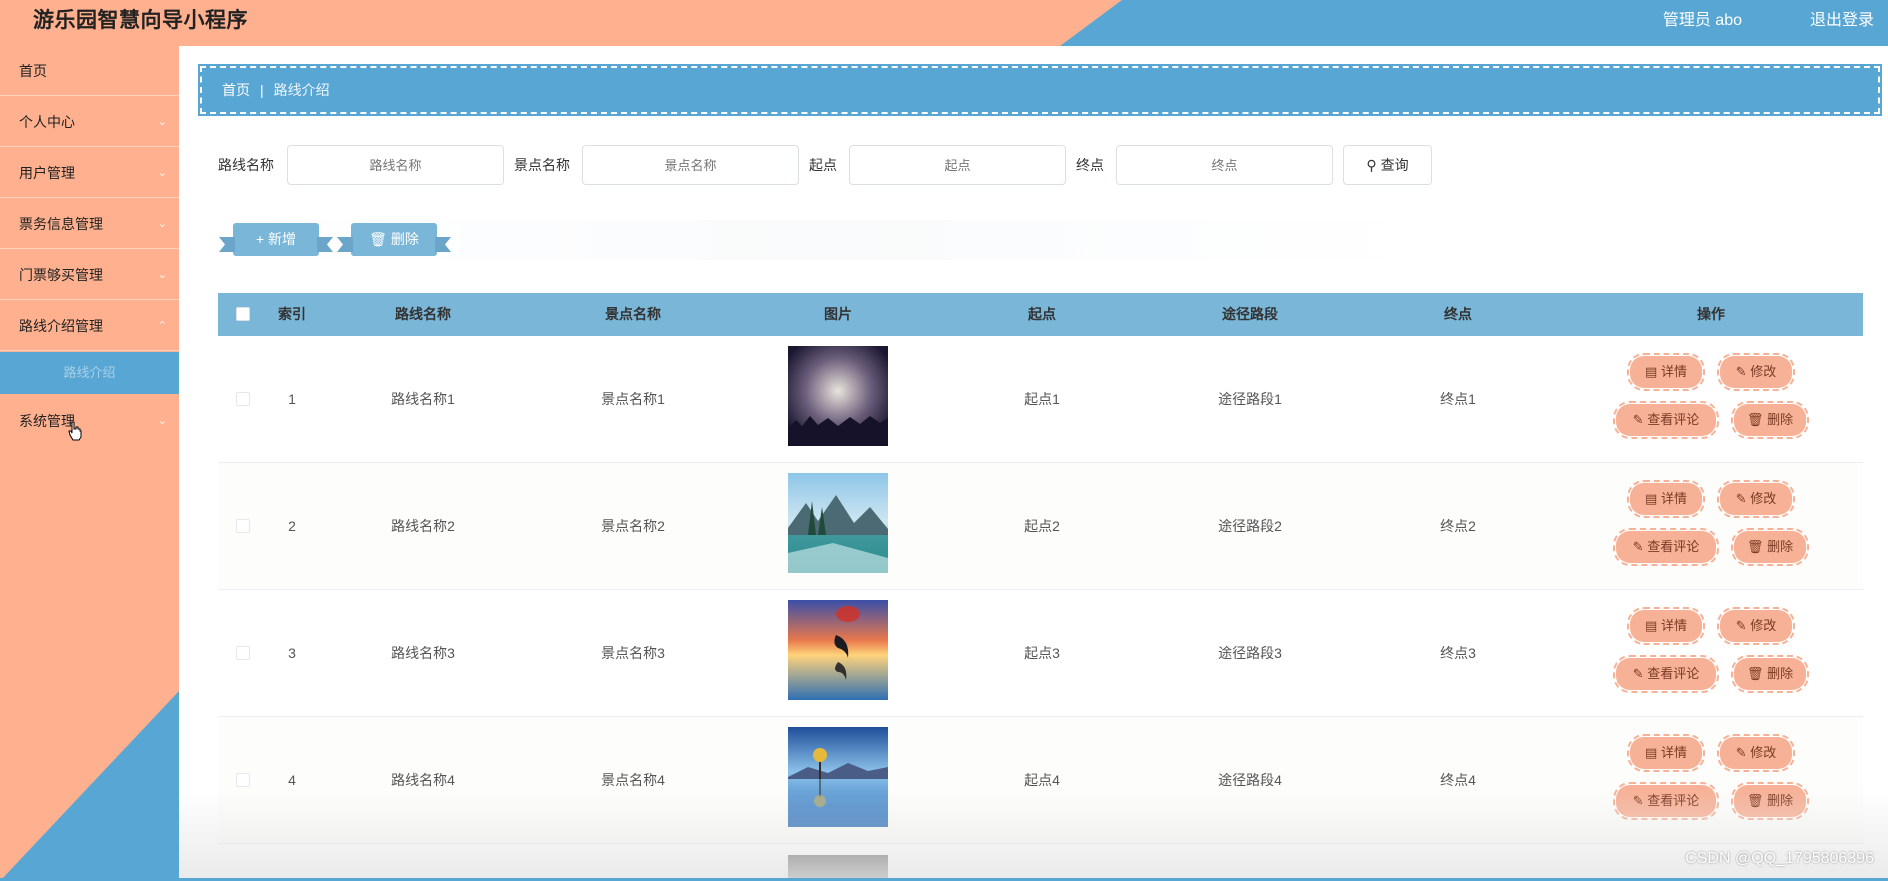 The width and height of the screenshot is (1888, 881). What do you see at coordinates (61, 224) in the screenshot?
I see `sidebar-item-label: 票务信息管理` at bounding box center [61, 224].